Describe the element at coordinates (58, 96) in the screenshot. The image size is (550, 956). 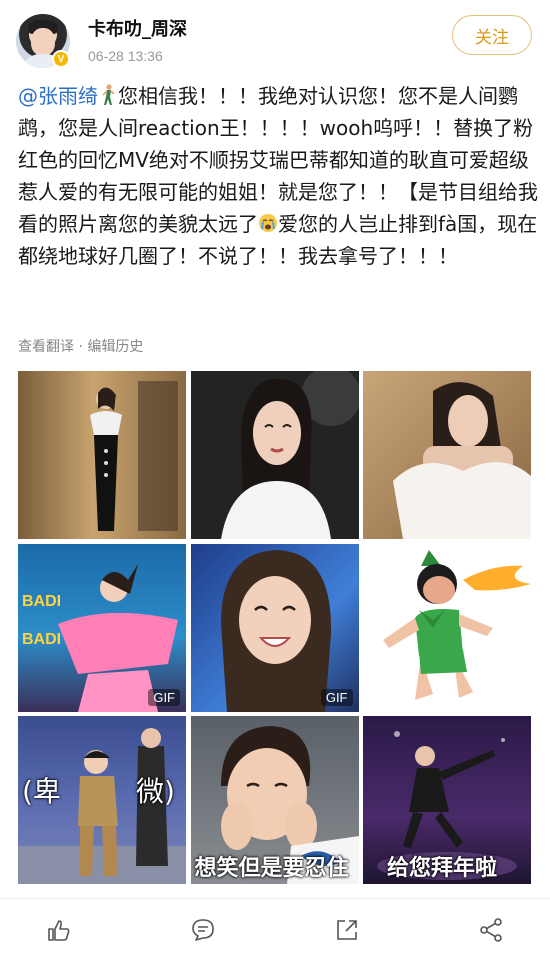
I see `mention-link: @张雨绮` at that location.